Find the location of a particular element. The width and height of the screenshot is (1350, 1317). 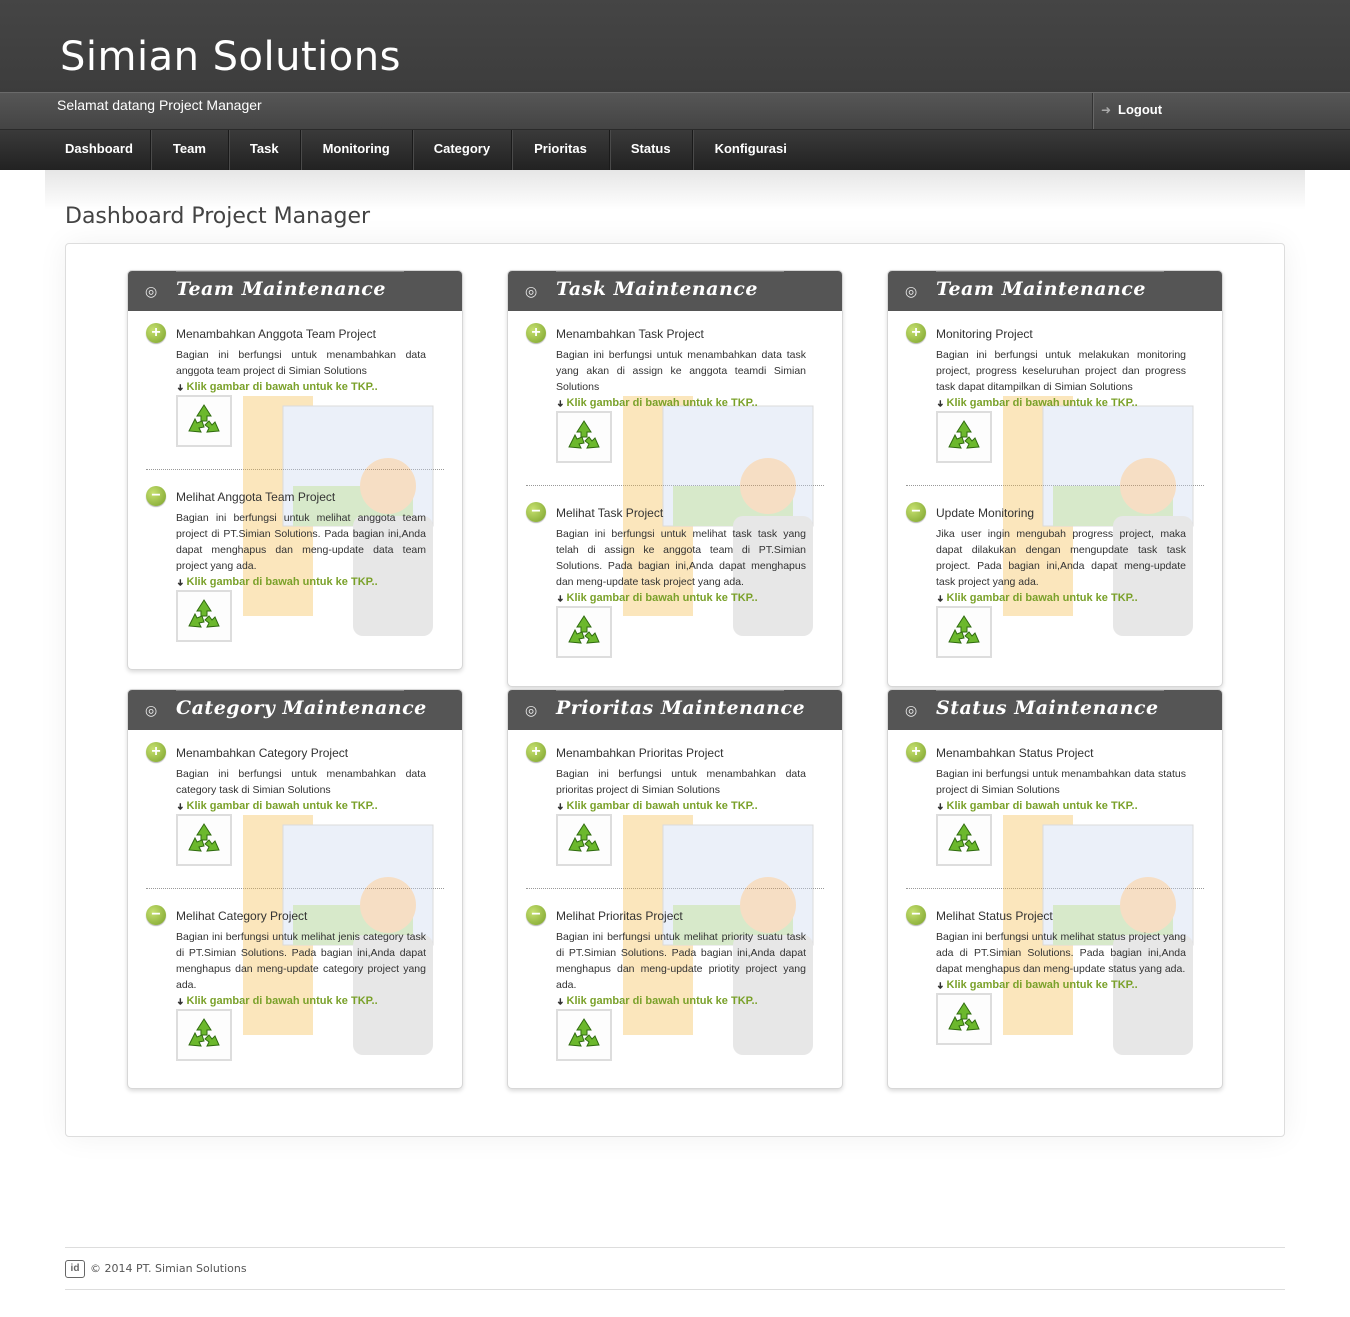

nav-item-dashboard: Dashboard is located at coordinates (99, 150).